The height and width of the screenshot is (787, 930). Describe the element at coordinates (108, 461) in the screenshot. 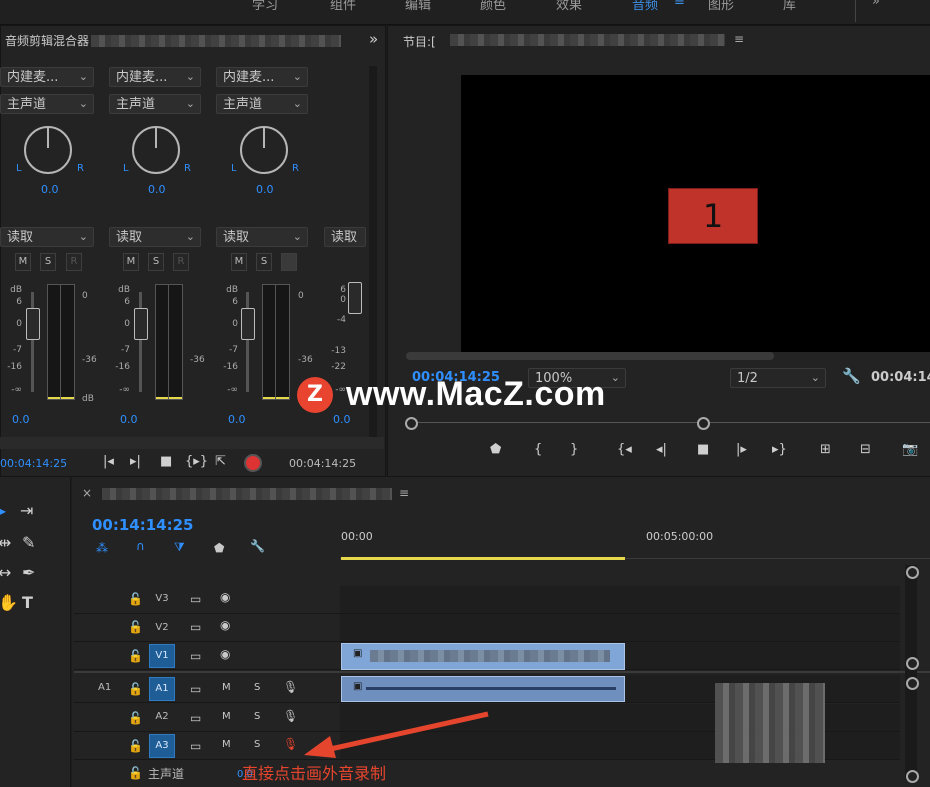

I see `go-to-in-icon: |◂` at that location.